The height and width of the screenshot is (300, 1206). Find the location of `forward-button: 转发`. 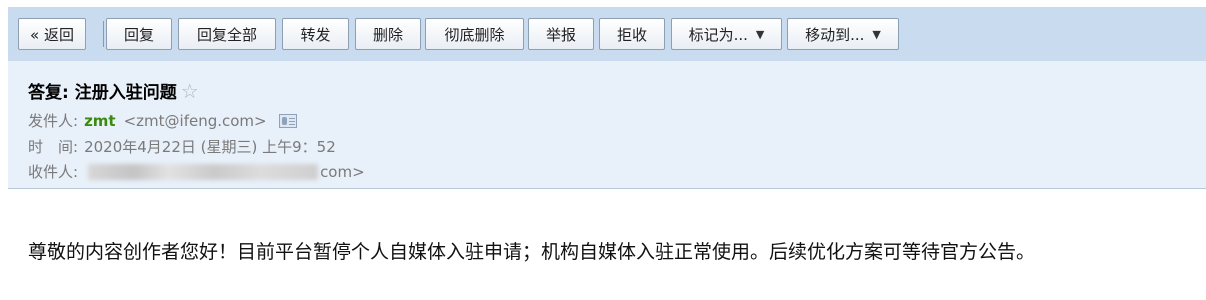

forward-button: 转发 is located at coordinates (315, 34).